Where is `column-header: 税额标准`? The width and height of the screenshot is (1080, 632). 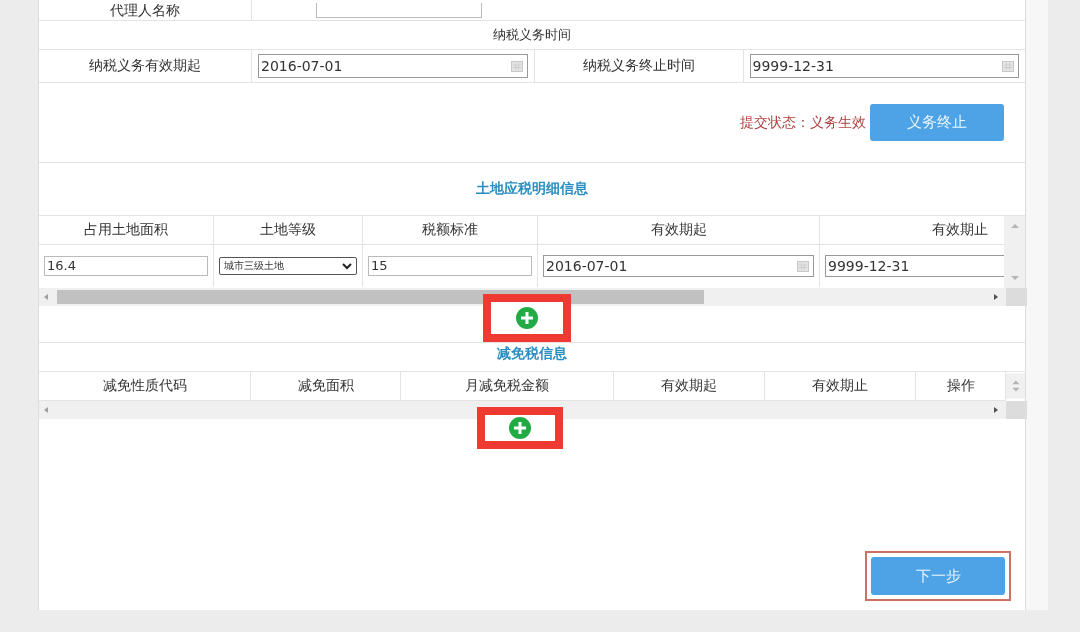
column-header: 税额标准 is located at coordinates (450, 230).